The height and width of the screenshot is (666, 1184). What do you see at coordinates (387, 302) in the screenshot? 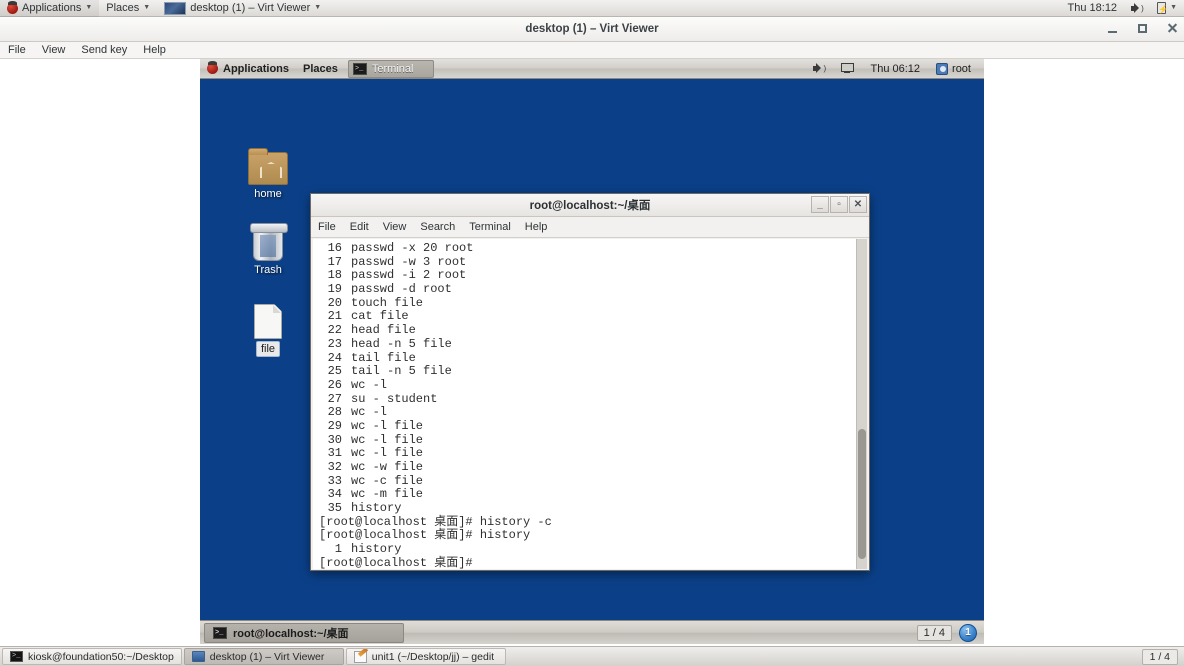
I see `terminal-history-command: touch file` at bounding box center [387, 302].